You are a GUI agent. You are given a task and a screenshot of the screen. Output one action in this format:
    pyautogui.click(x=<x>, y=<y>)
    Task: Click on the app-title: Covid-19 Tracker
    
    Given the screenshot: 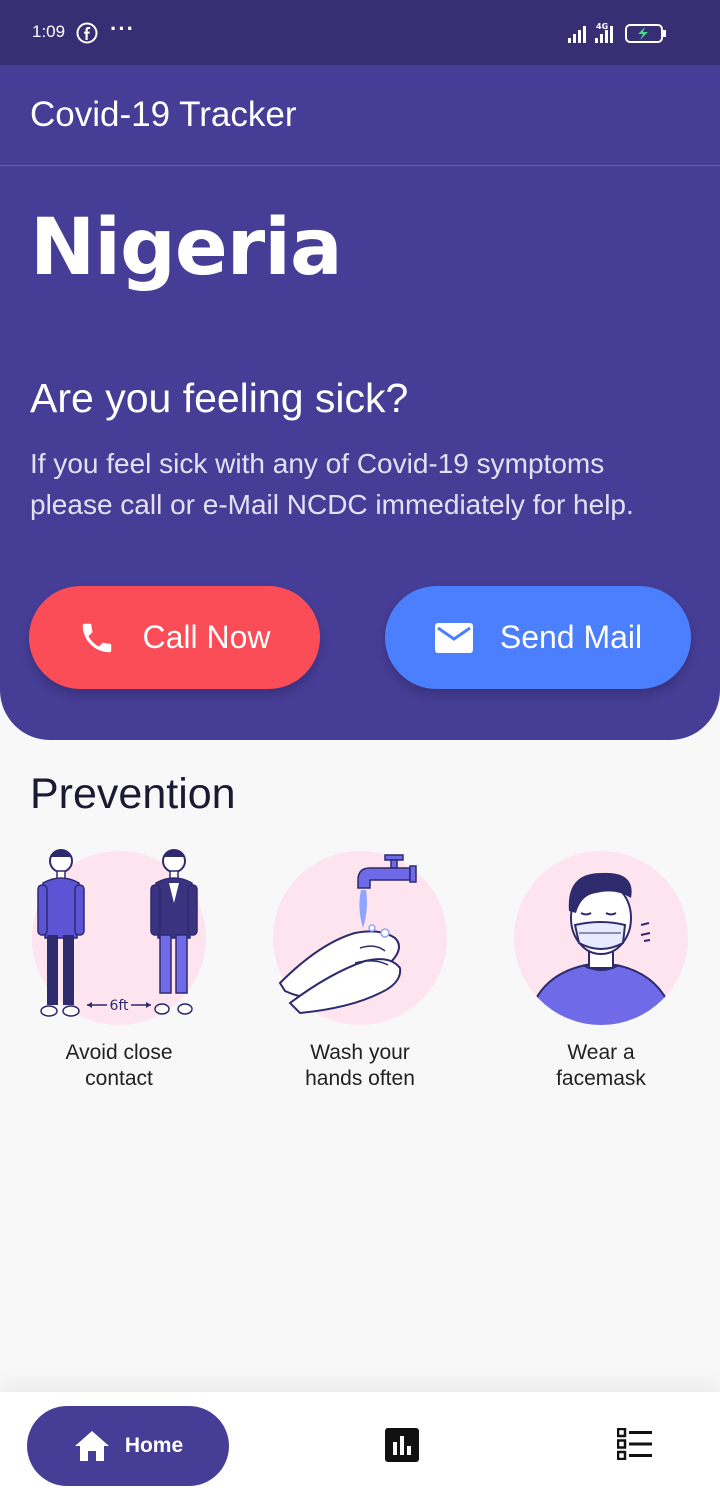 What is the action you would take?
    pyautogui.click(x=163, y=114)
    